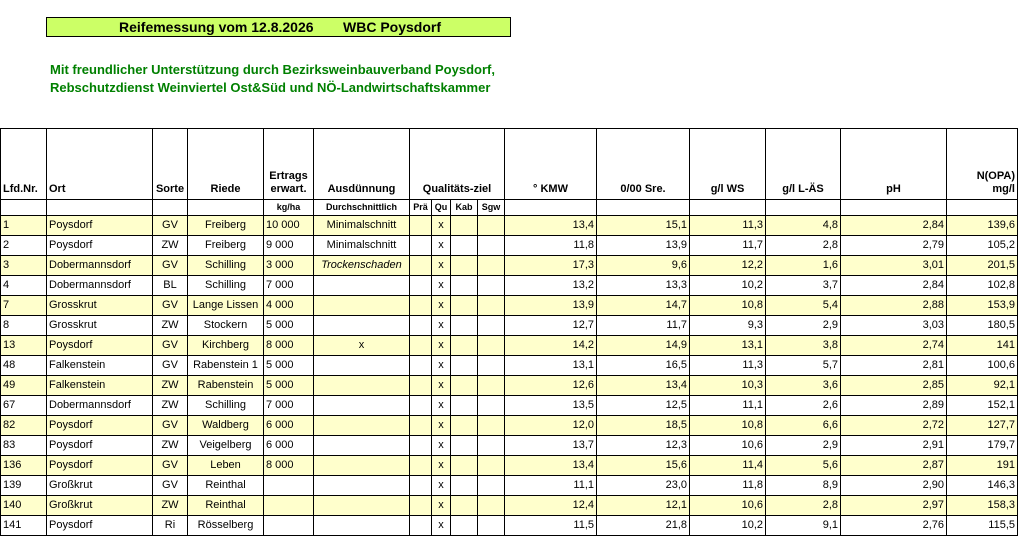 The image size is (1027, 536). I want to click on cell-ws: 11,7, so click(727, 245).